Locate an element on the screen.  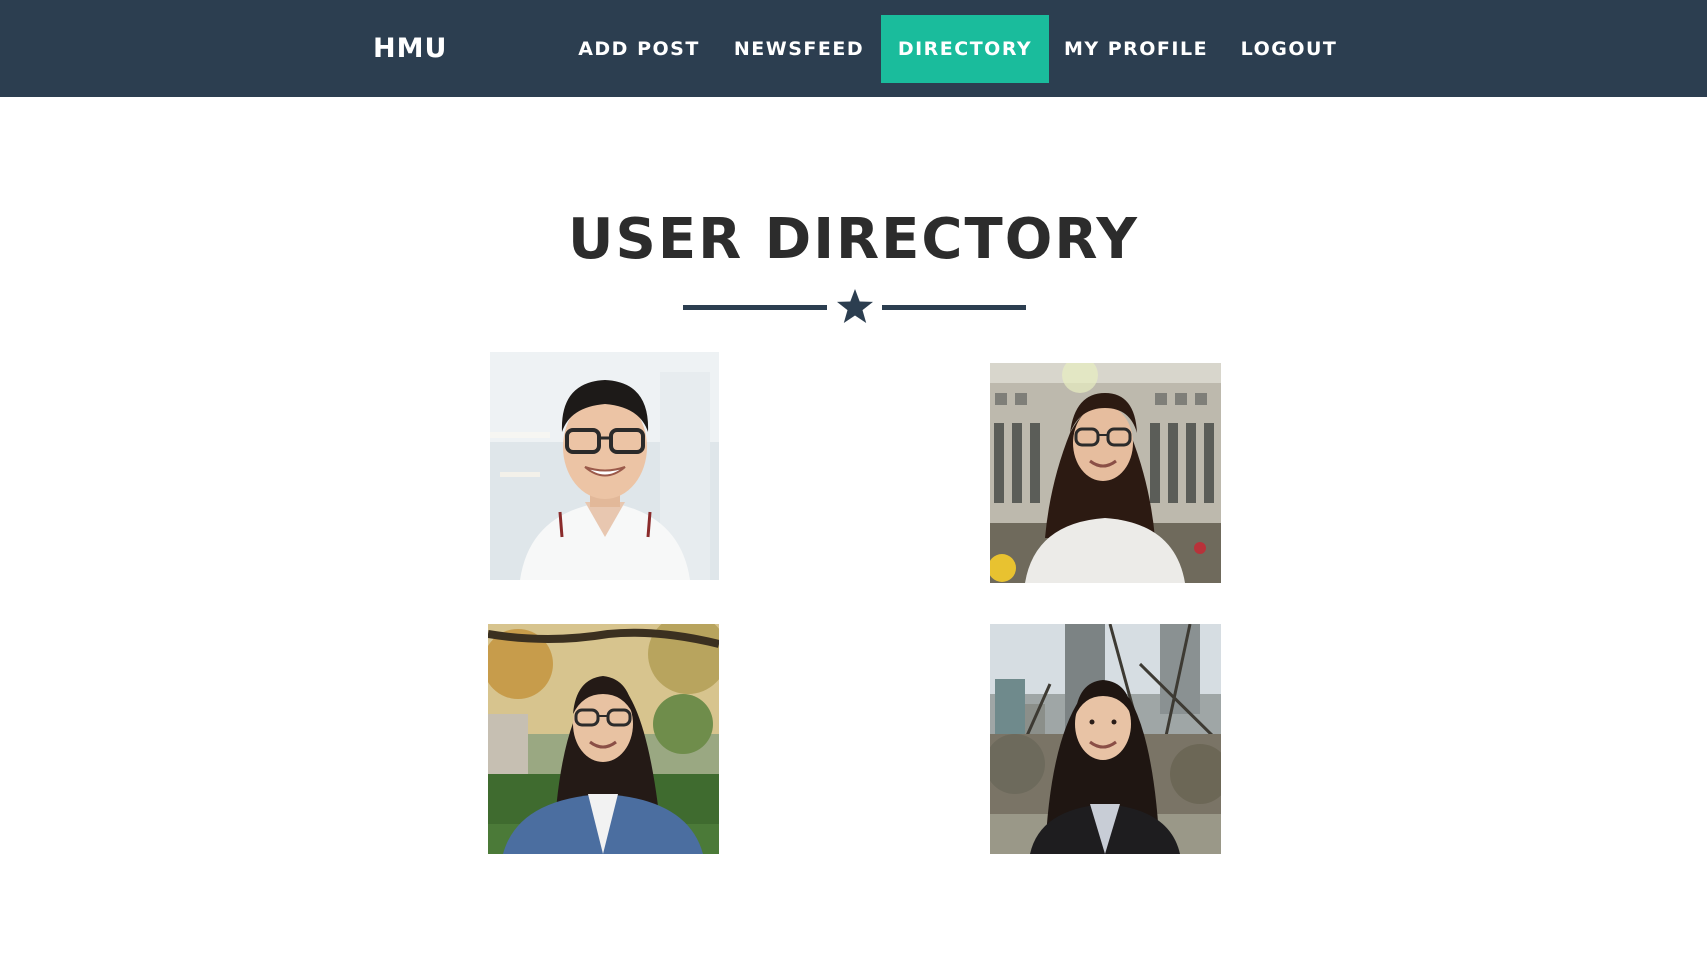
nav-newsfeed: NEWSFEED is located at coordinates (799, 49).